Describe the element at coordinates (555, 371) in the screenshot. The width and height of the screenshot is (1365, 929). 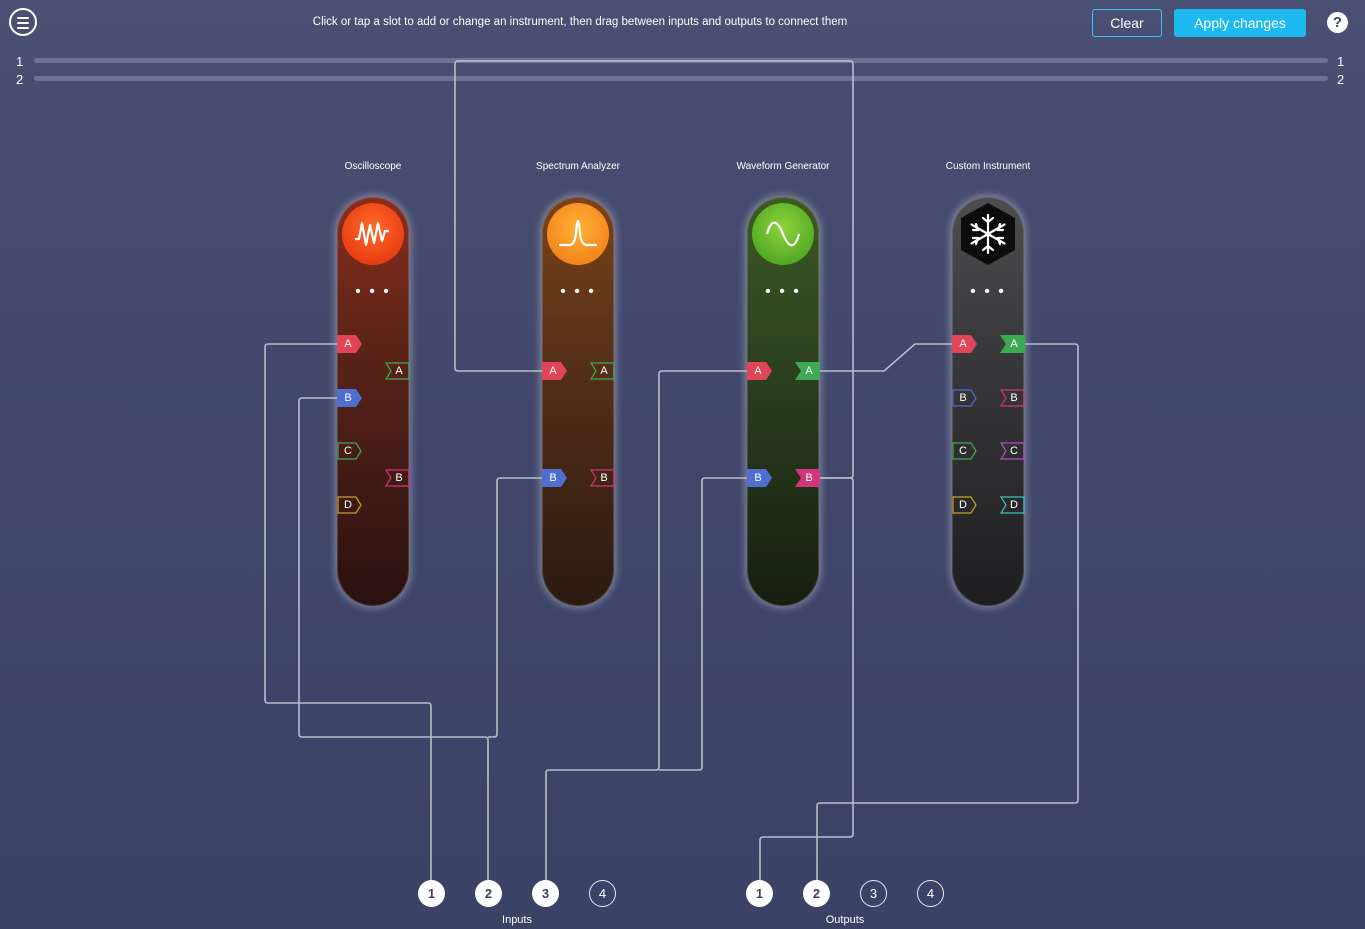
I see `spectrum-analyzer-input-a: A` at that location.